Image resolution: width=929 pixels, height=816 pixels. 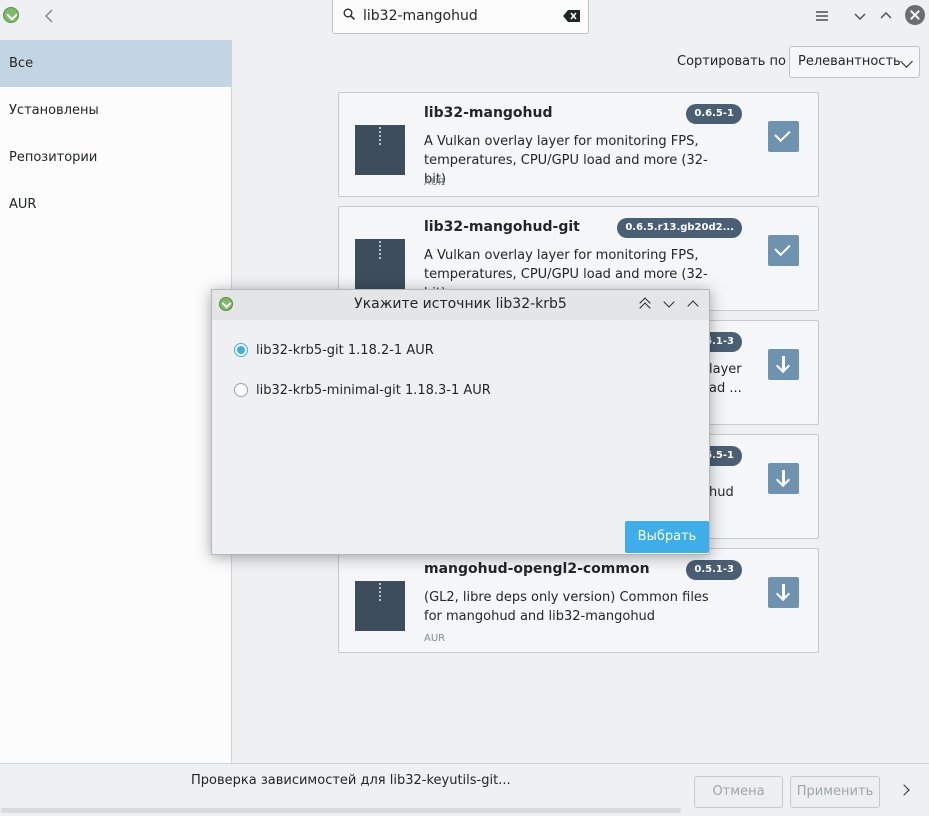 I want to click on search-icon, so click(x=349, y=14).